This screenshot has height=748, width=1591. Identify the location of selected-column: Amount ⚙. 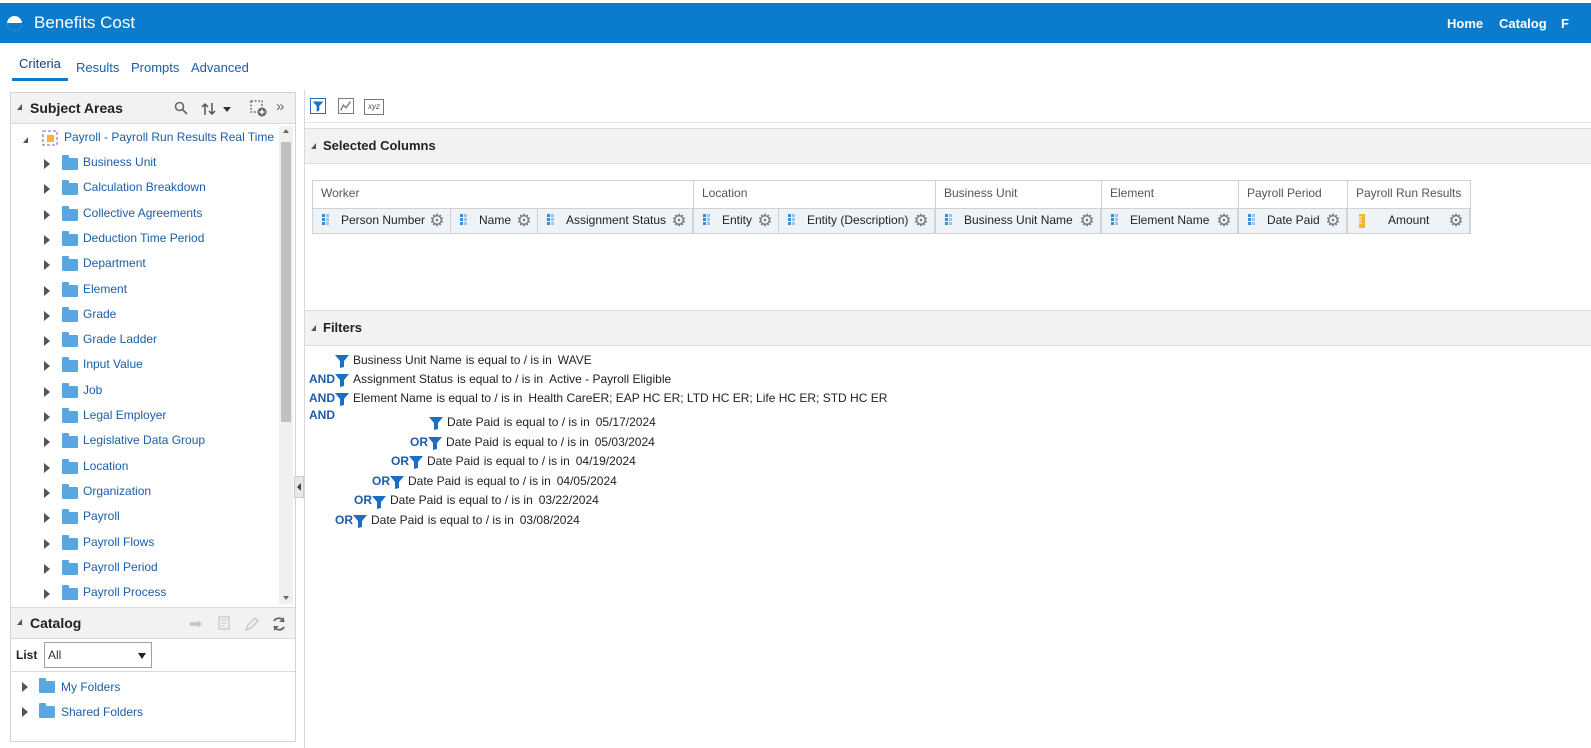
(1409, 220).